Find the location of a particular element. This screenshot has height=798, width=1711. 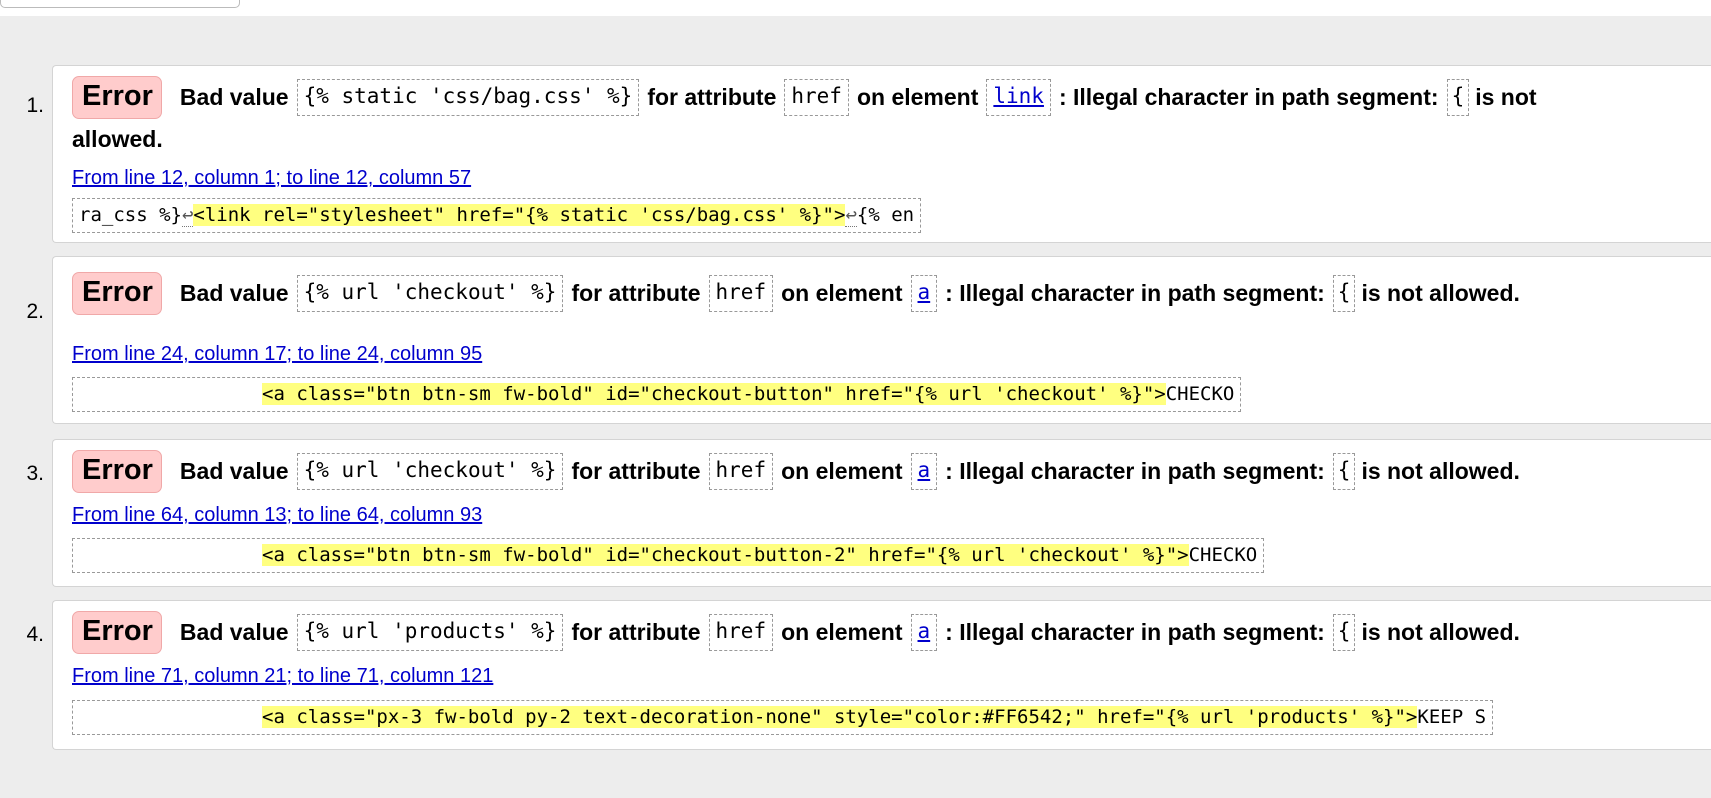

message-number: 4. is located at coordinates (35, 634).